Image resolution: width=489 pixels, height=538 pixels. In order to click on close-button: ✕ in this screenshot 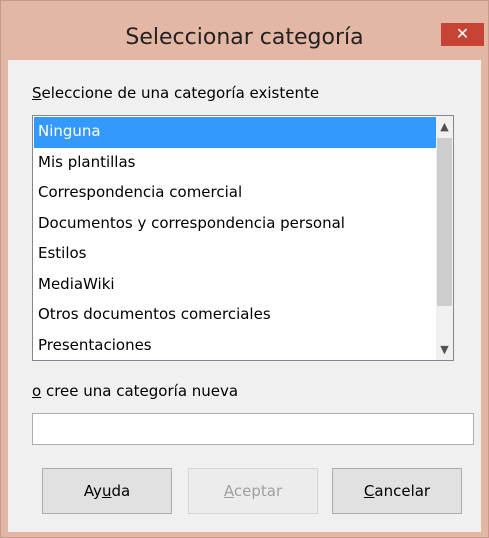, I will do `click(462, 34)`.